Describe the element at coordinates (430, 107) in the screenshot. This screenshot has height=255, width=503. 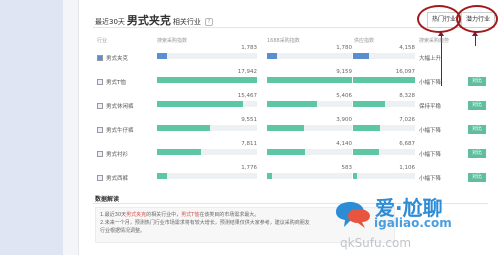
I see `trend-text: 保持平稳` at that location.